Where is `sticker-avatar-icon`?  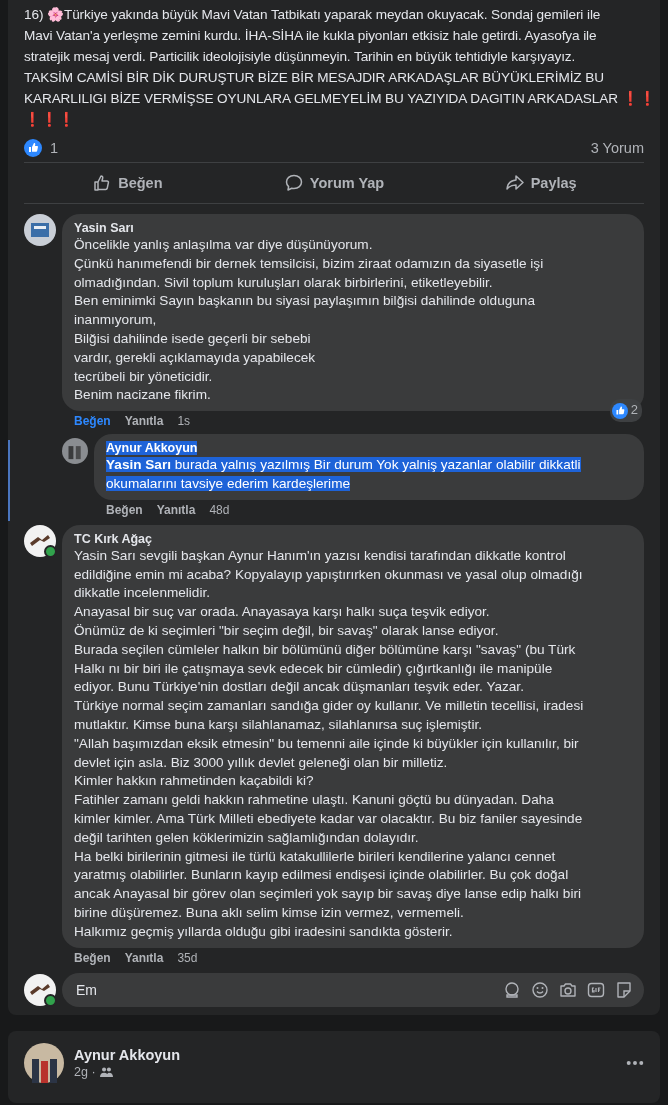 sticker-avatar-icon is located at coordinates (512, 989).